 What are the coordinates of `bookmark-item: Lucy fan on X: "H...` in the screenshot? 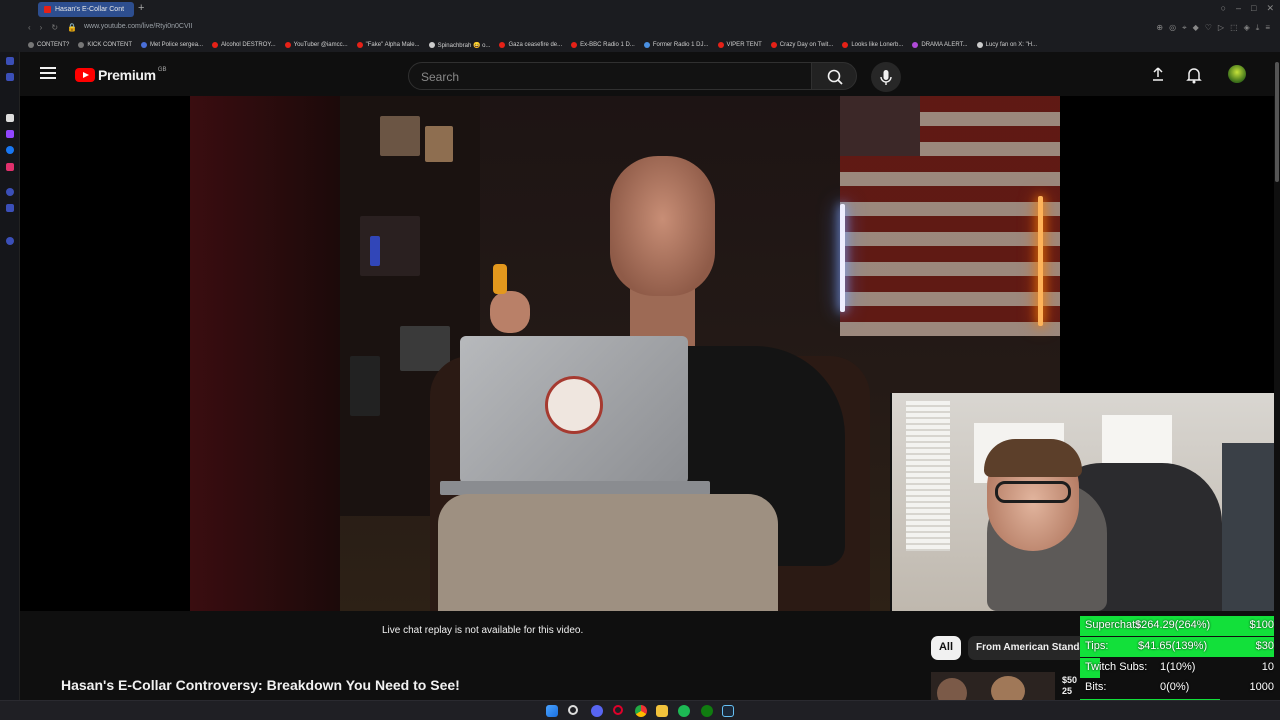 It's located at (1006, 45).